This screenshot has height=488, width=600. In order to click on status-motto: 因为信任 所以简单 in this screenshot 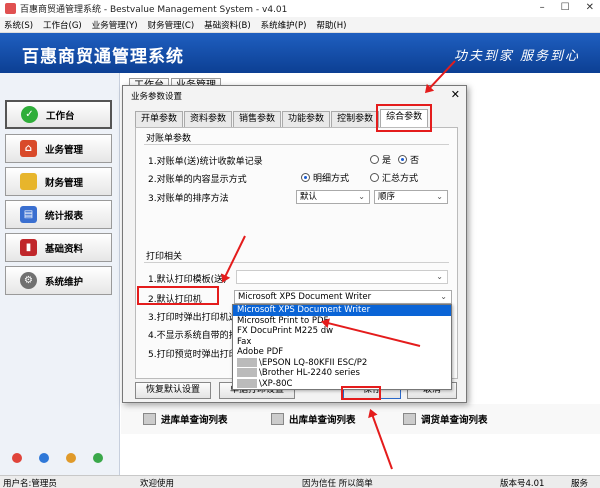, I will do `click(337, 483)`.